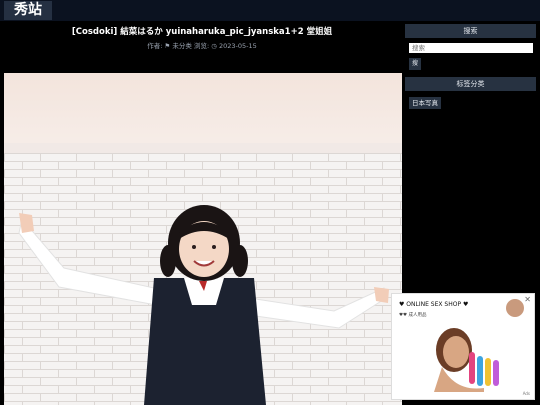 This screenshot has width=540, height=405. What do you see at coordinates (470, 84) in the screenshot?
I see `category-widget-heading: 标签分类` at bounding box center [470, 84].